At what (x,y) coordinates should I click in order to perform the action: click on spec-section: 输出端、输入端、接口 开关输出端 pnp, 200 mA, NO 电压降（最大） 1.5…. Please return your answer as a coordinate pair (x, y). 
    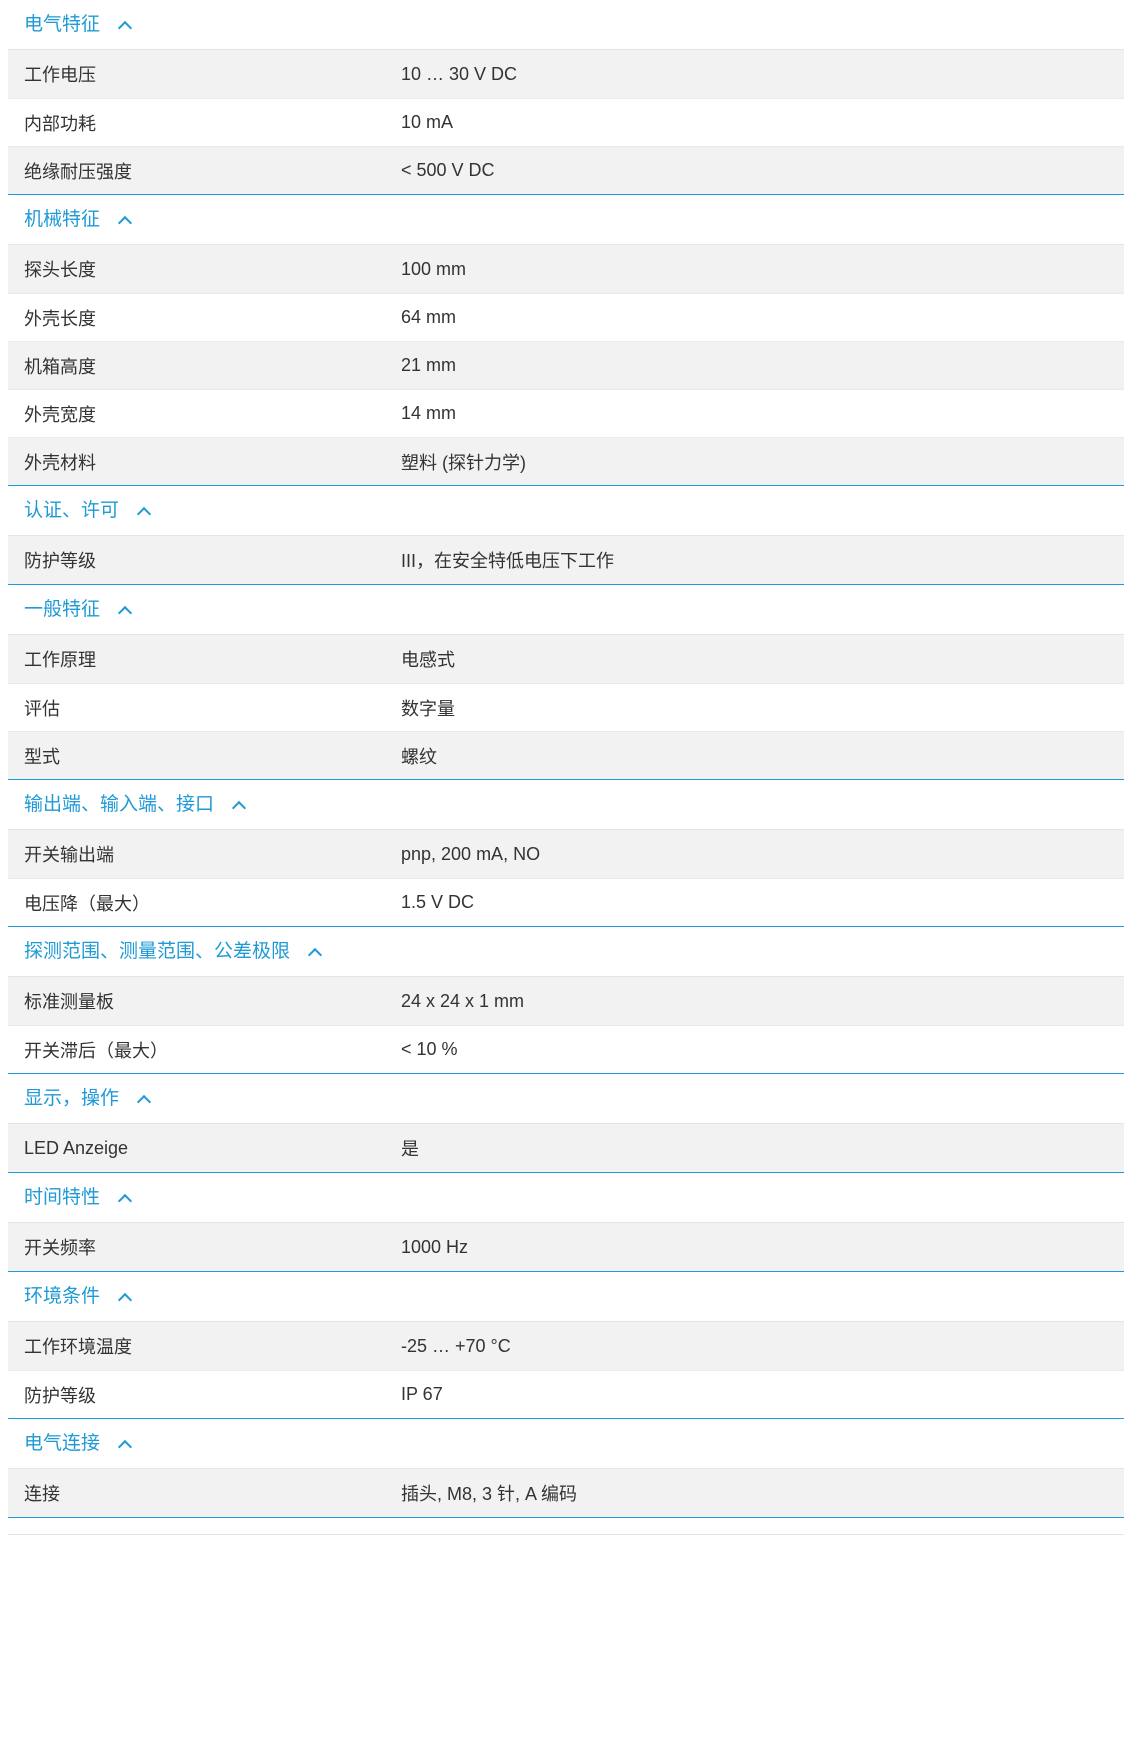
    Looking at the image, I should click on (566, 853).